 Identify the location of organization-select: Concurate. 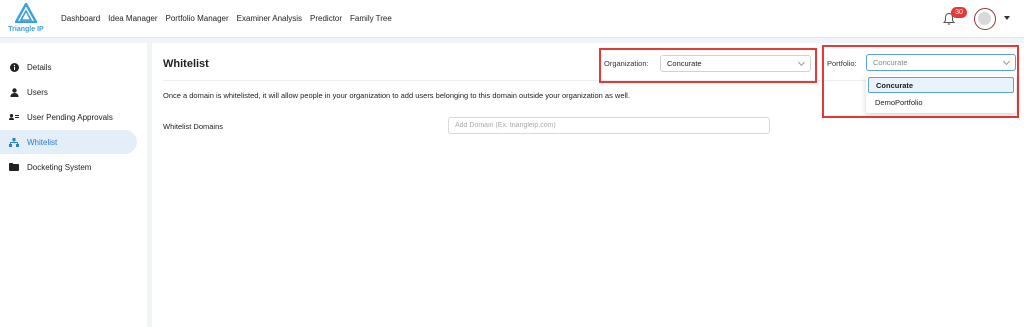
(735, 63).